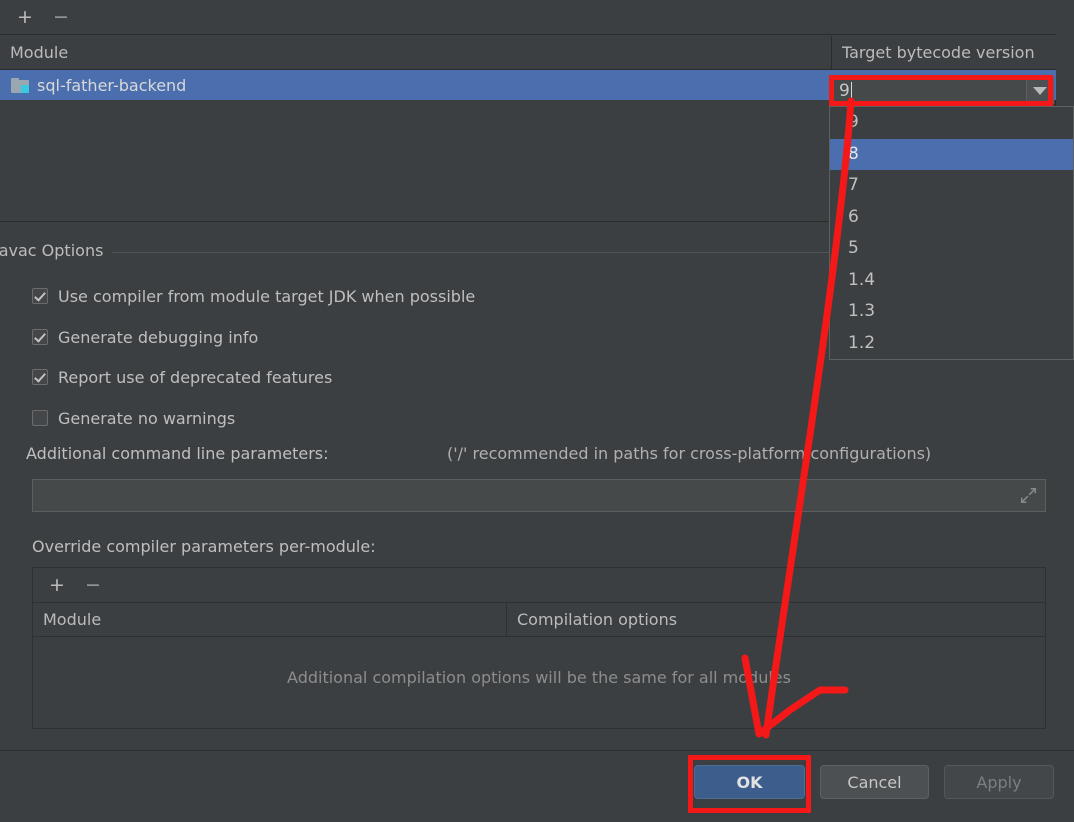  Describe the element at coordinates (951, 186) in the screenshot. I see `dropdown-option-7: 7` at that location.